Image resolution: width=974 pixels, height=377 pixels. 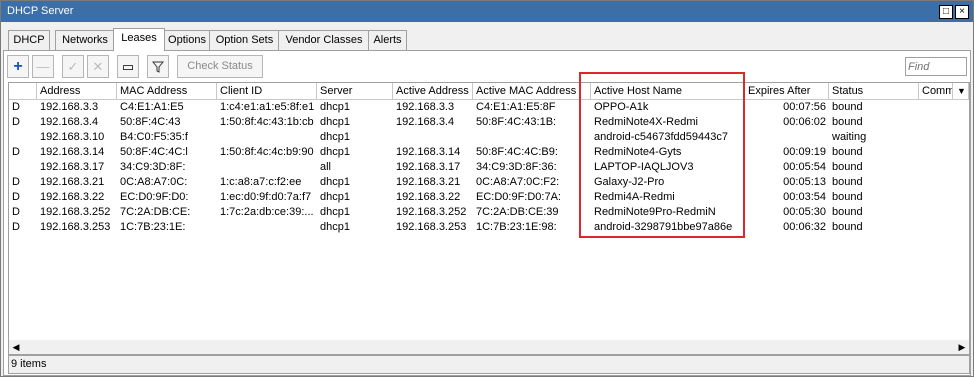 I want to click on cell-mac-address: C4:E1:A1:E5, so click(x=152, y=107).